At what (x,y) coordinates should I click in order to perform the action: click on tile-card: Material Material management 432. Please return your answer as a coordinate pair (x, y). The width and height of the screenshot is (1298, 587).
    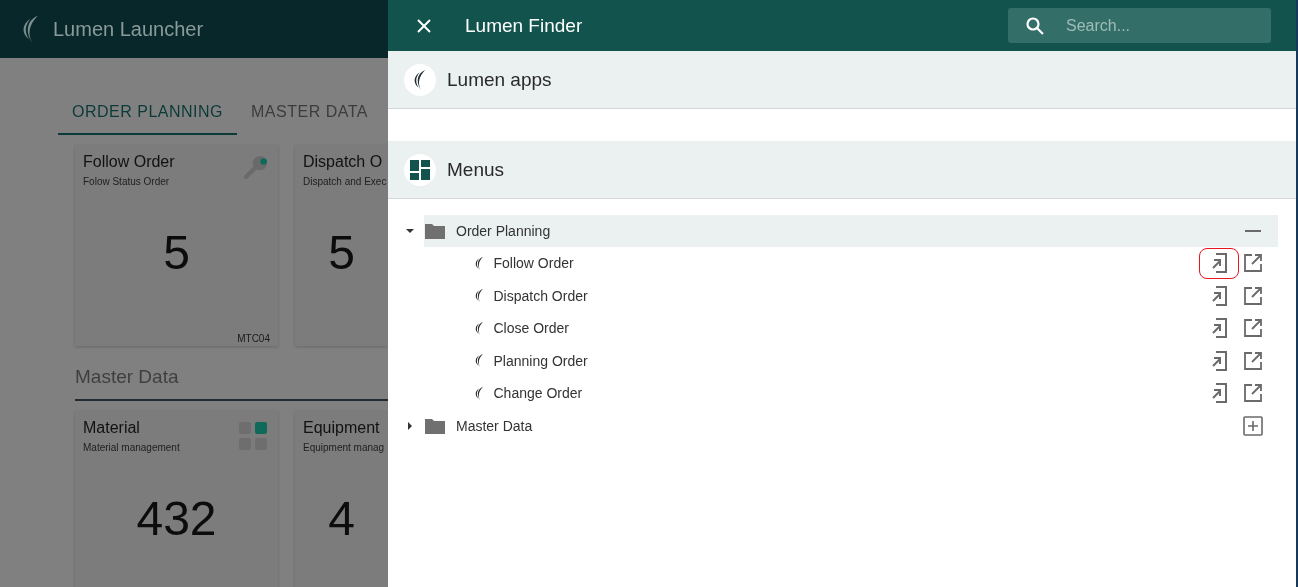
    Looking at the image, I should click on (176, 499).